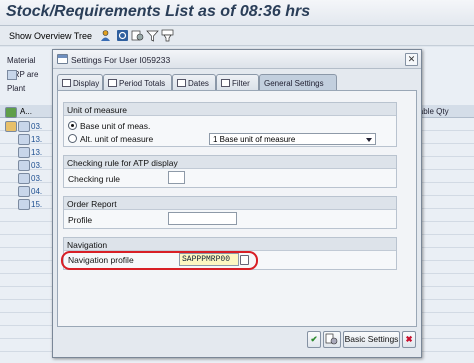 This screenshot has height=363, width=474. I want to click on mrp-area-icon, so click(12, 75).